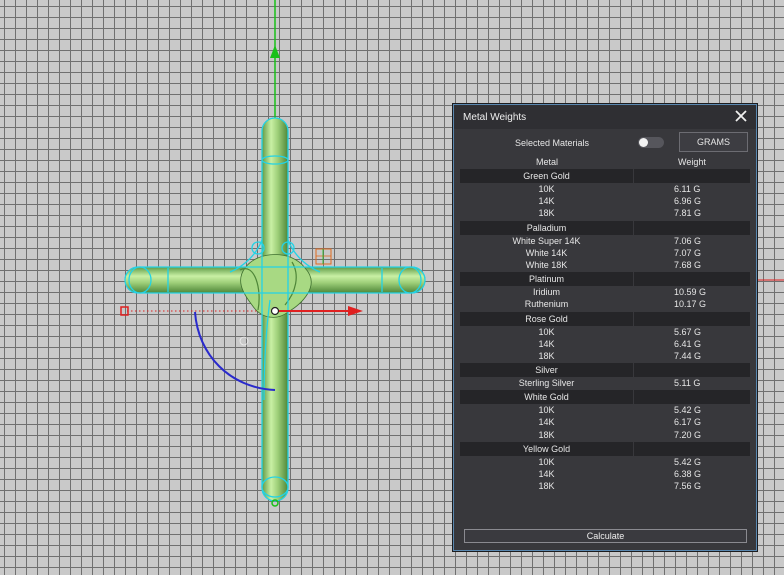 This screenshot has height=575, width=784. I want to click on metal-weight: 5.67 G, so click(688, 331).